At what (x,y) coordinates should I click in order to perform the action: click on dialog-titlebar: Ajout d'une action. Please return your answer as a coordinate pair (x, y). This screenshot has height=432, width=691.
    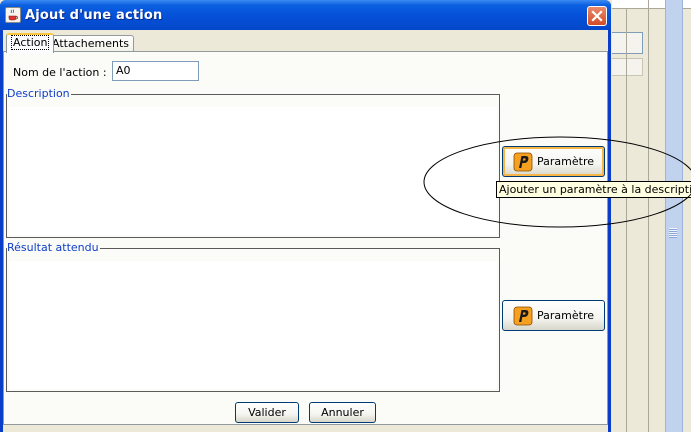
    Looking at the image, I should click on (305, 15).